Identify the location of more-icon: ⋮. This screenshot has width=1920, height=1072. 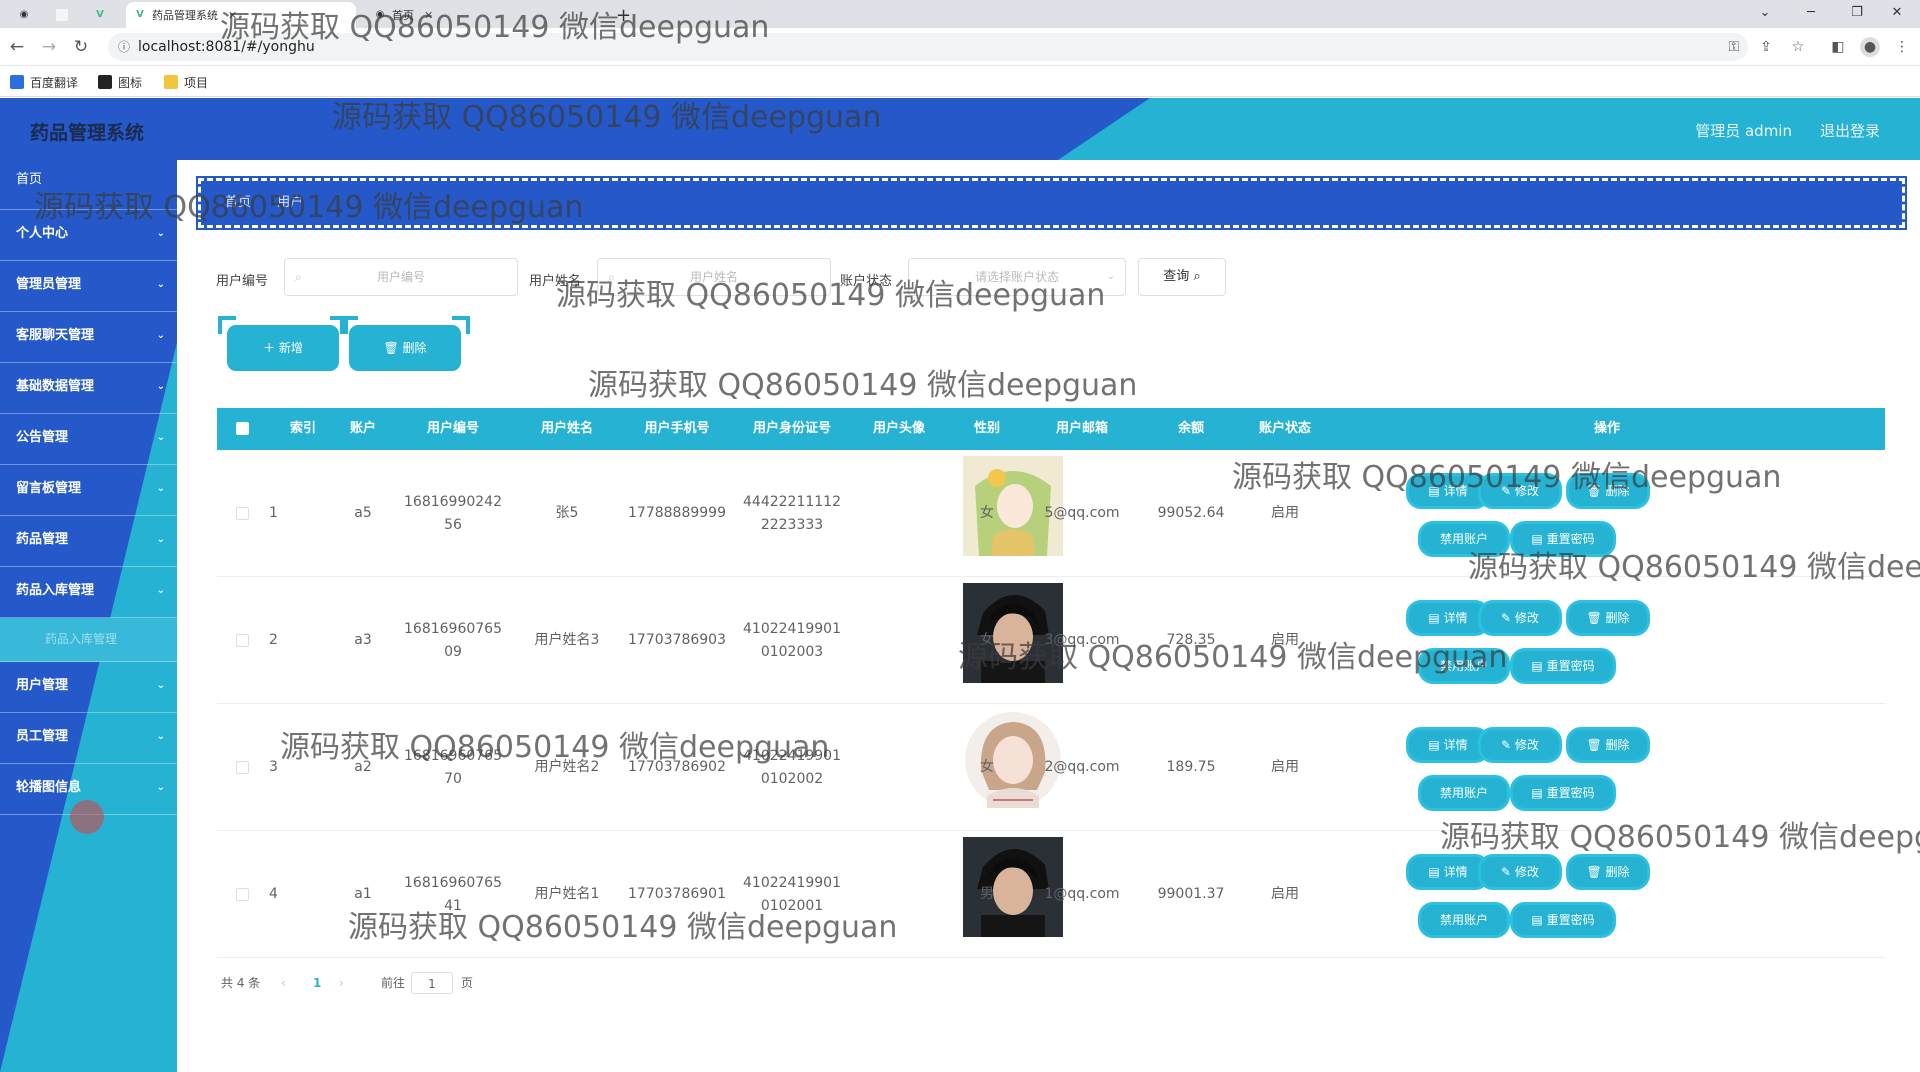
(1902, 47).